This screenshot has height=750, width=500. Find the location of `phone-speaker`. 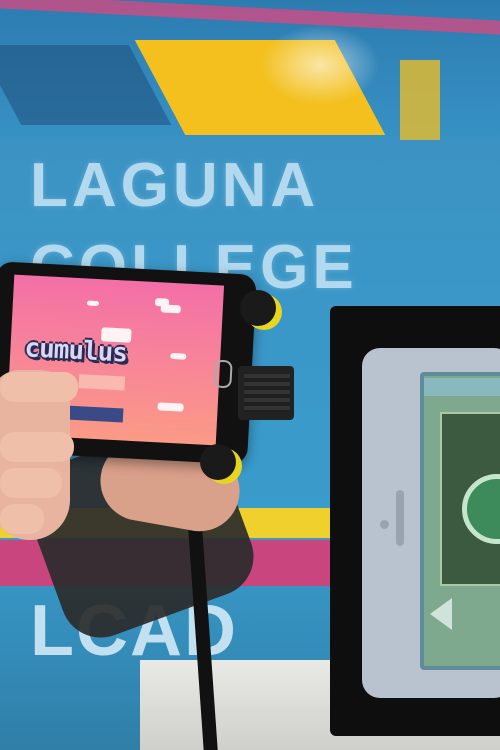

phone-speaker is located at coordinates (400, 518).